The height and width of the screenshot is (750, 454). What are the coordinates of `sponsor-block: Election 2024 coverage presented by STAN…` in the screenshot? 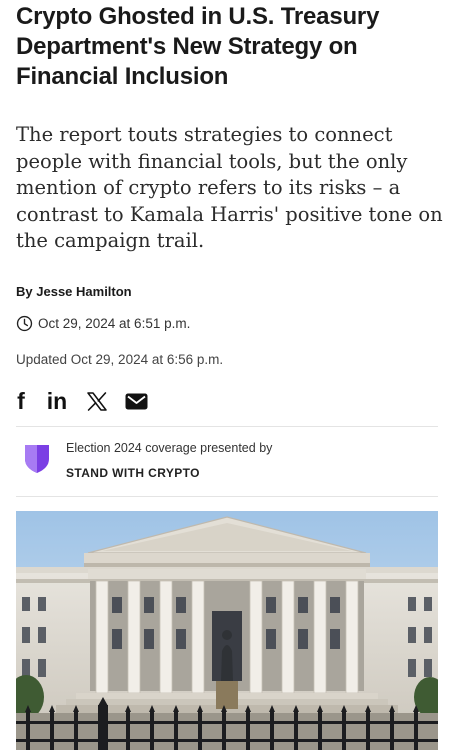 It's located at (227, 462).